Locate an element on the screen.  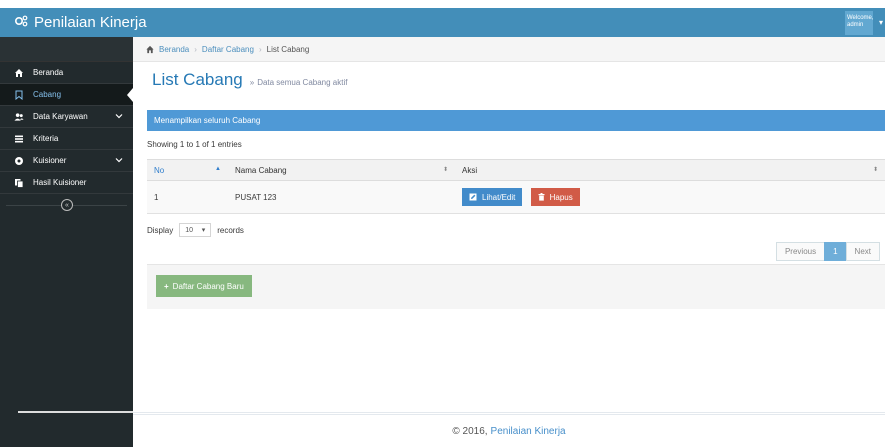
brand: Penilaian Kinerja is located at coordinates (80, 22).